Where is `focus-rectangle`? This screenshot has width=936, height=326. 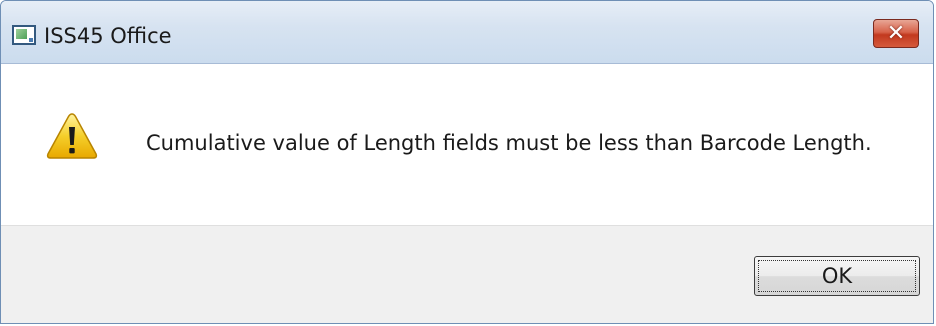
focus-rectangle is located at coordinates (837, 276).